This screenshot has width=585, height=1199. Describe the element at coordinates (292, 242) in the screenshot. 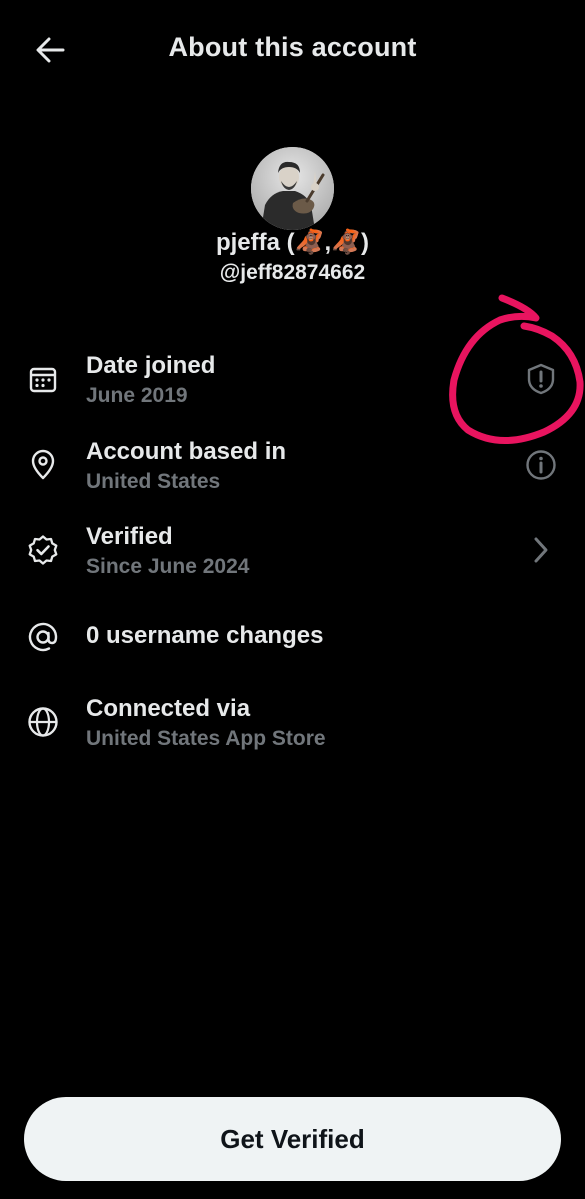

I see `display-name: pjeffa (🦧,🦧)` at that location.